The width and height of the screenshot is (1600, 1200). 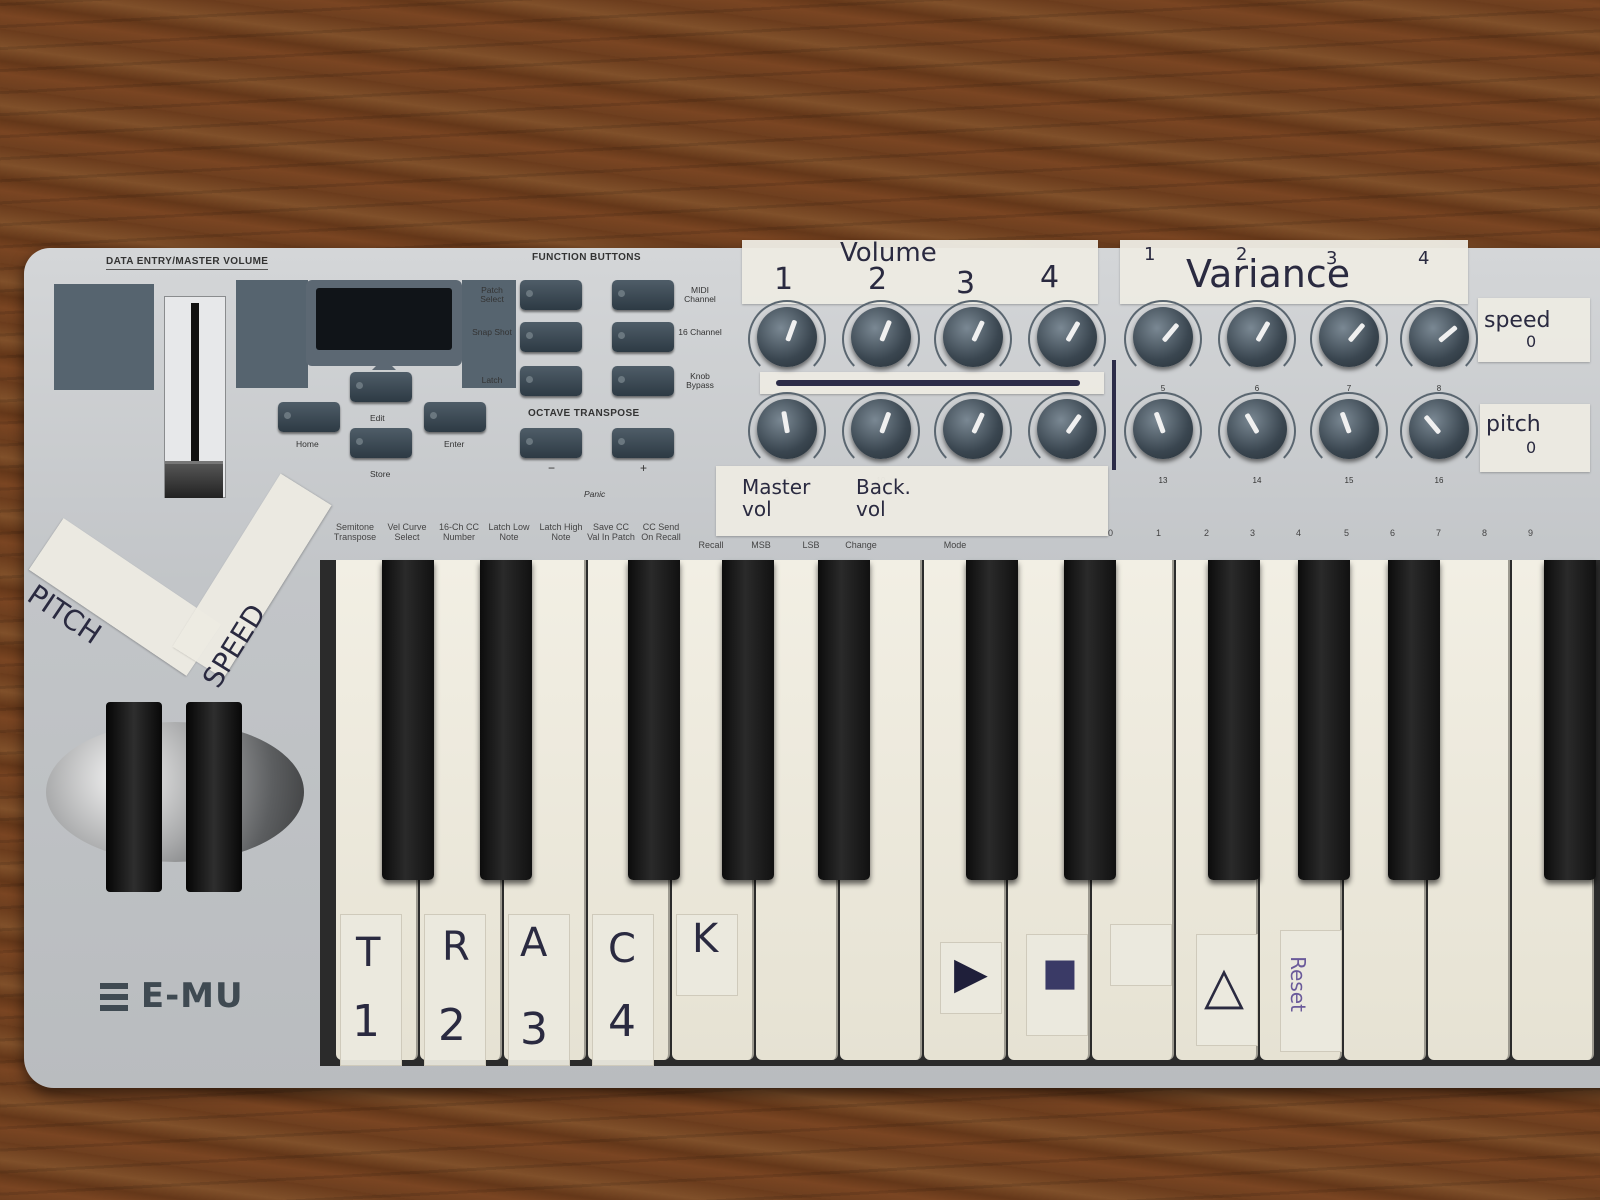 What do you see at coordinates (584, 413) in the screenshot?
I see `octave-transpose-label: OCTAVE TRANSPOSE` at bounding box center [584, 413].